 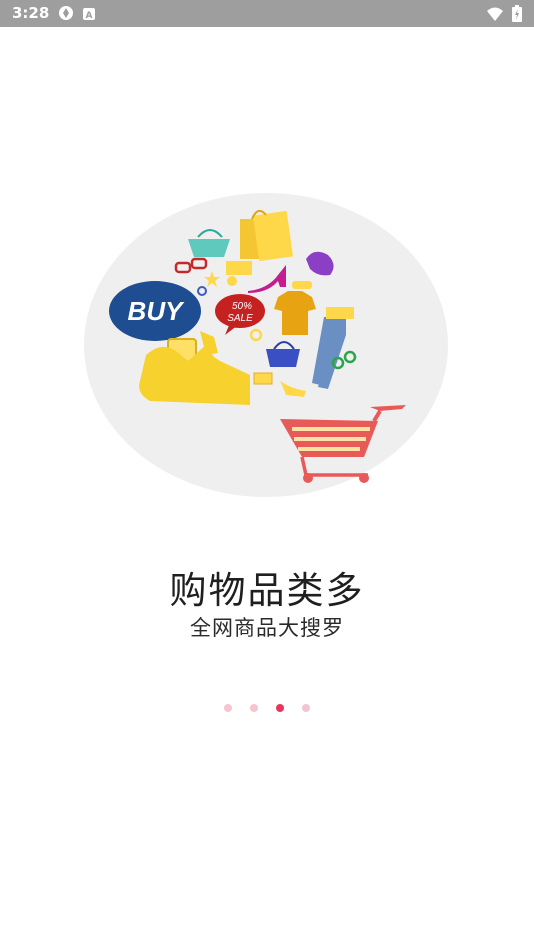 What do you see at coordinates (31, 13) in the screenshot?
I see `status-time: 3:28` at bounding box center [31, 13].